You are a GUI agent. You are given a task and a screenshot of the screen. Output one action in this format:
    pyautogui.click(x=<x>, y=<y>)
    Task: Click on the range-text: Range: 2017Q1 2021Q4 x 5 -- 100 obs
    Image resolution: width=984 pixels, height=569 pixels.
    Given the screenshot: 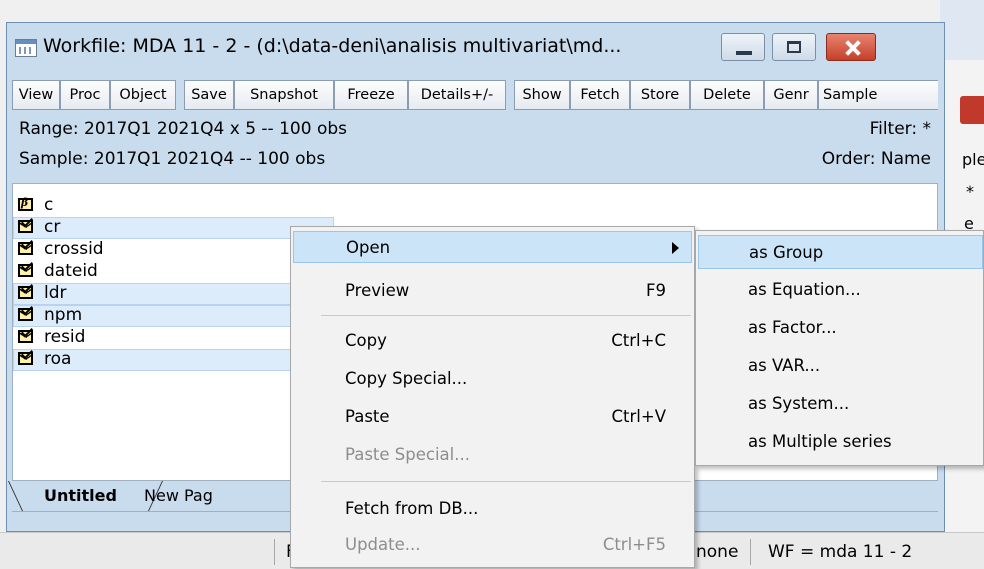 What is the action you would take?
    pyautogui.click(x=183, y=129)
    